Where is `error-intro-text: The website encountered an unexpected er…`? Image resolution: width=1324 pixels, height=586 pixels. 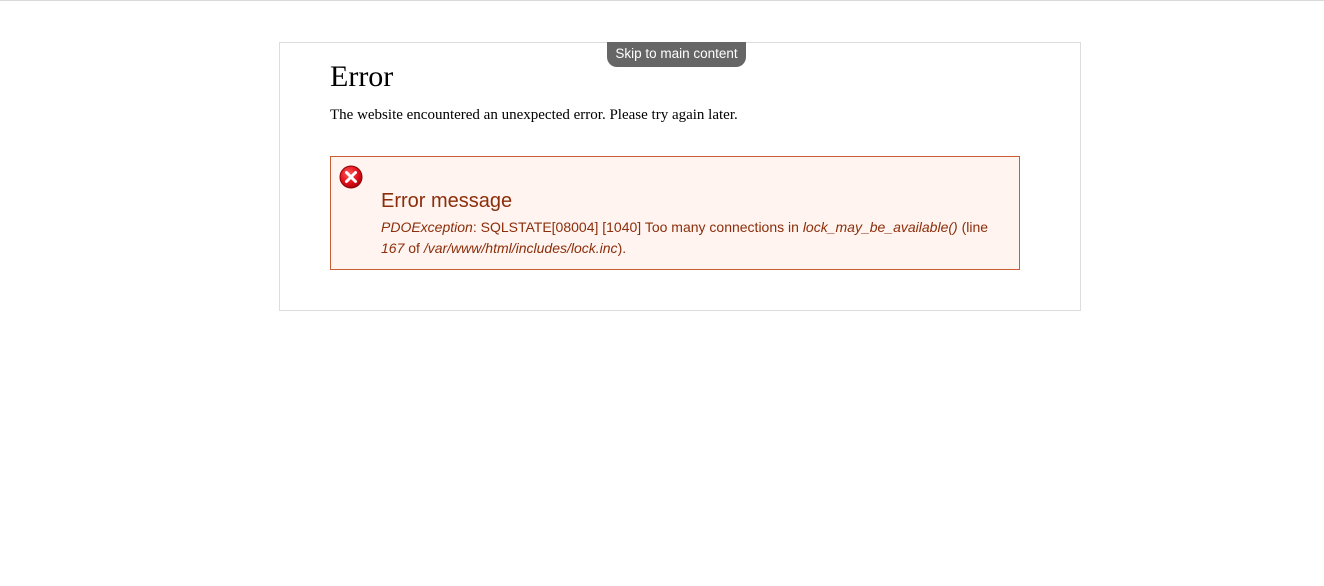
error-intro-text: The website encountered an unexpected er… is located at coordinates (534, 115).